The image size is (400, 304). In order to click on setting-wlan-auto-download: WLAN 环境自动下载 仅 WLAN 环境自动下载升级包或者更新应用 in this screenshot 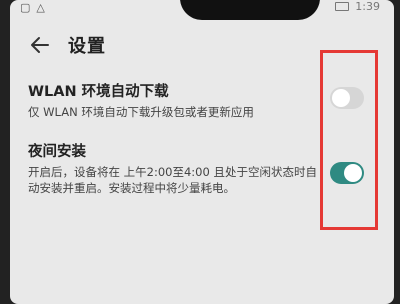, I will do `click(178, 100)`.